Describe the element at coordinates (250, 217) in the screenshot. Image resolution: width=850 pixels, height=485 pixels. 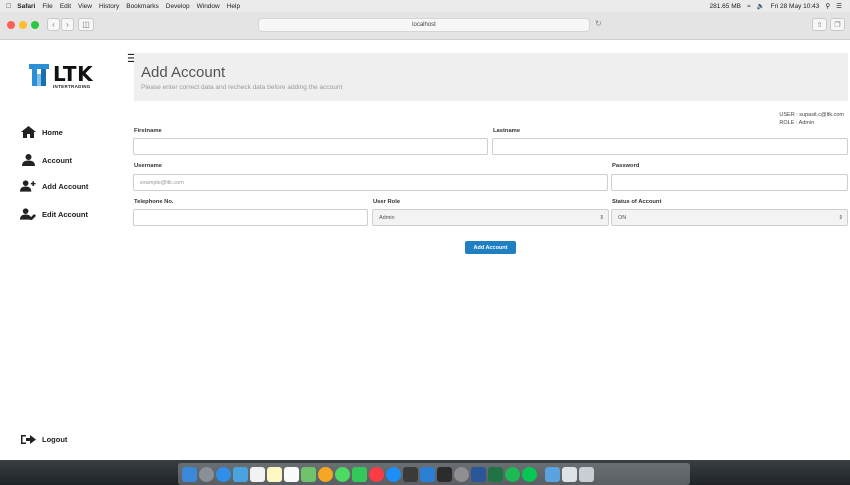
I see `telephone-input` at that location.